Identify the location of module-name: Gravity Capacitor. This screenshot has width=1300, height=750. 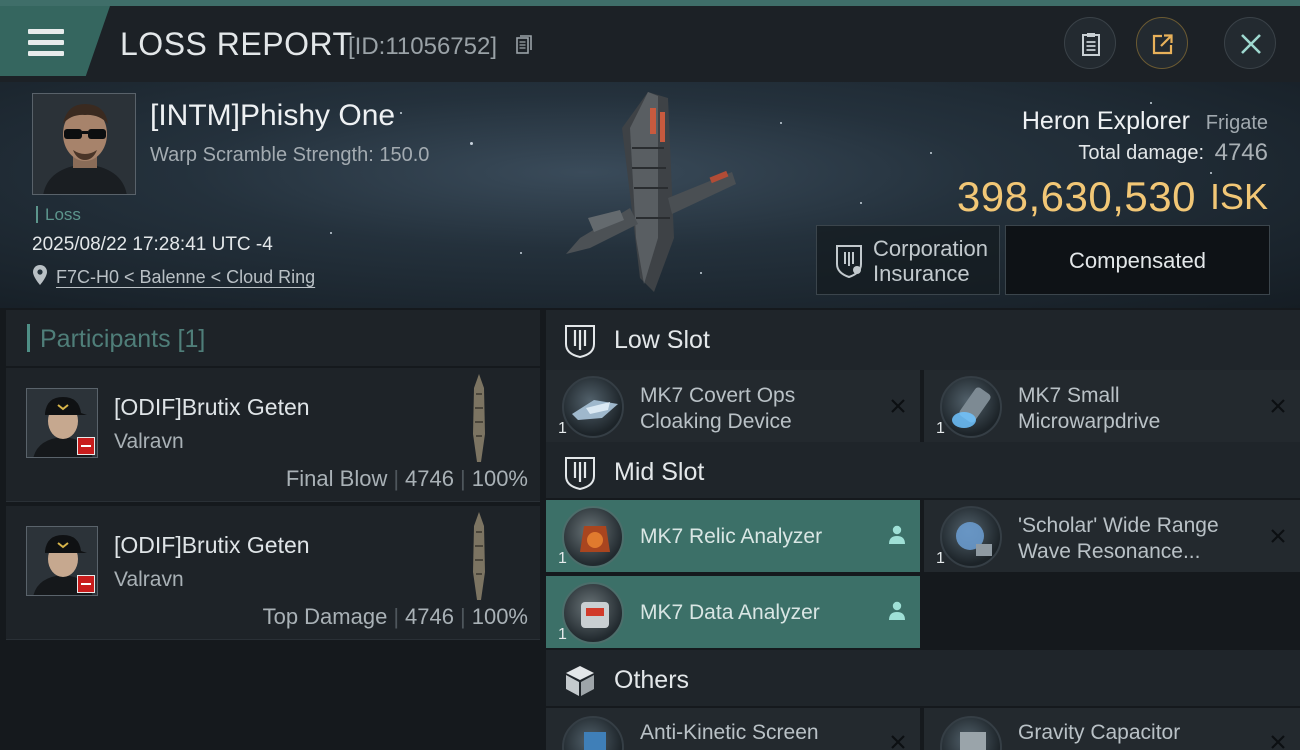
(1099, 732).